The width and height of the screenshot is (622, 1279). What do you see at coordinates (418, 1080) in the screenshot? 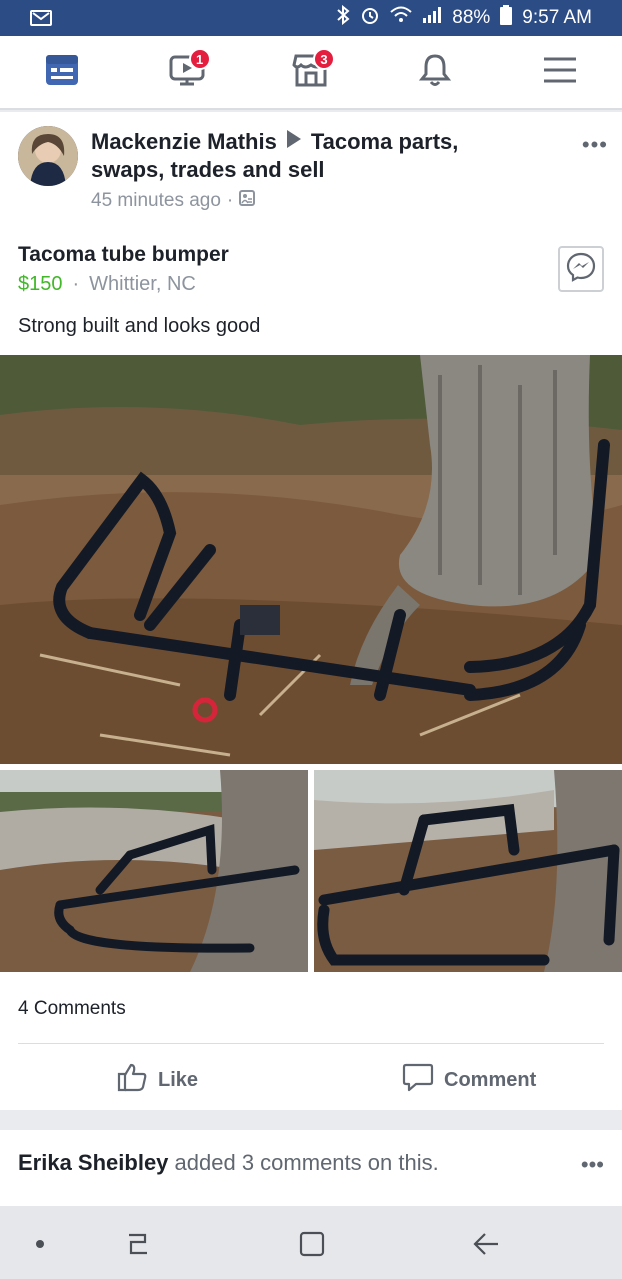
I see `comment-icon` at bounding box center [418, 1080].